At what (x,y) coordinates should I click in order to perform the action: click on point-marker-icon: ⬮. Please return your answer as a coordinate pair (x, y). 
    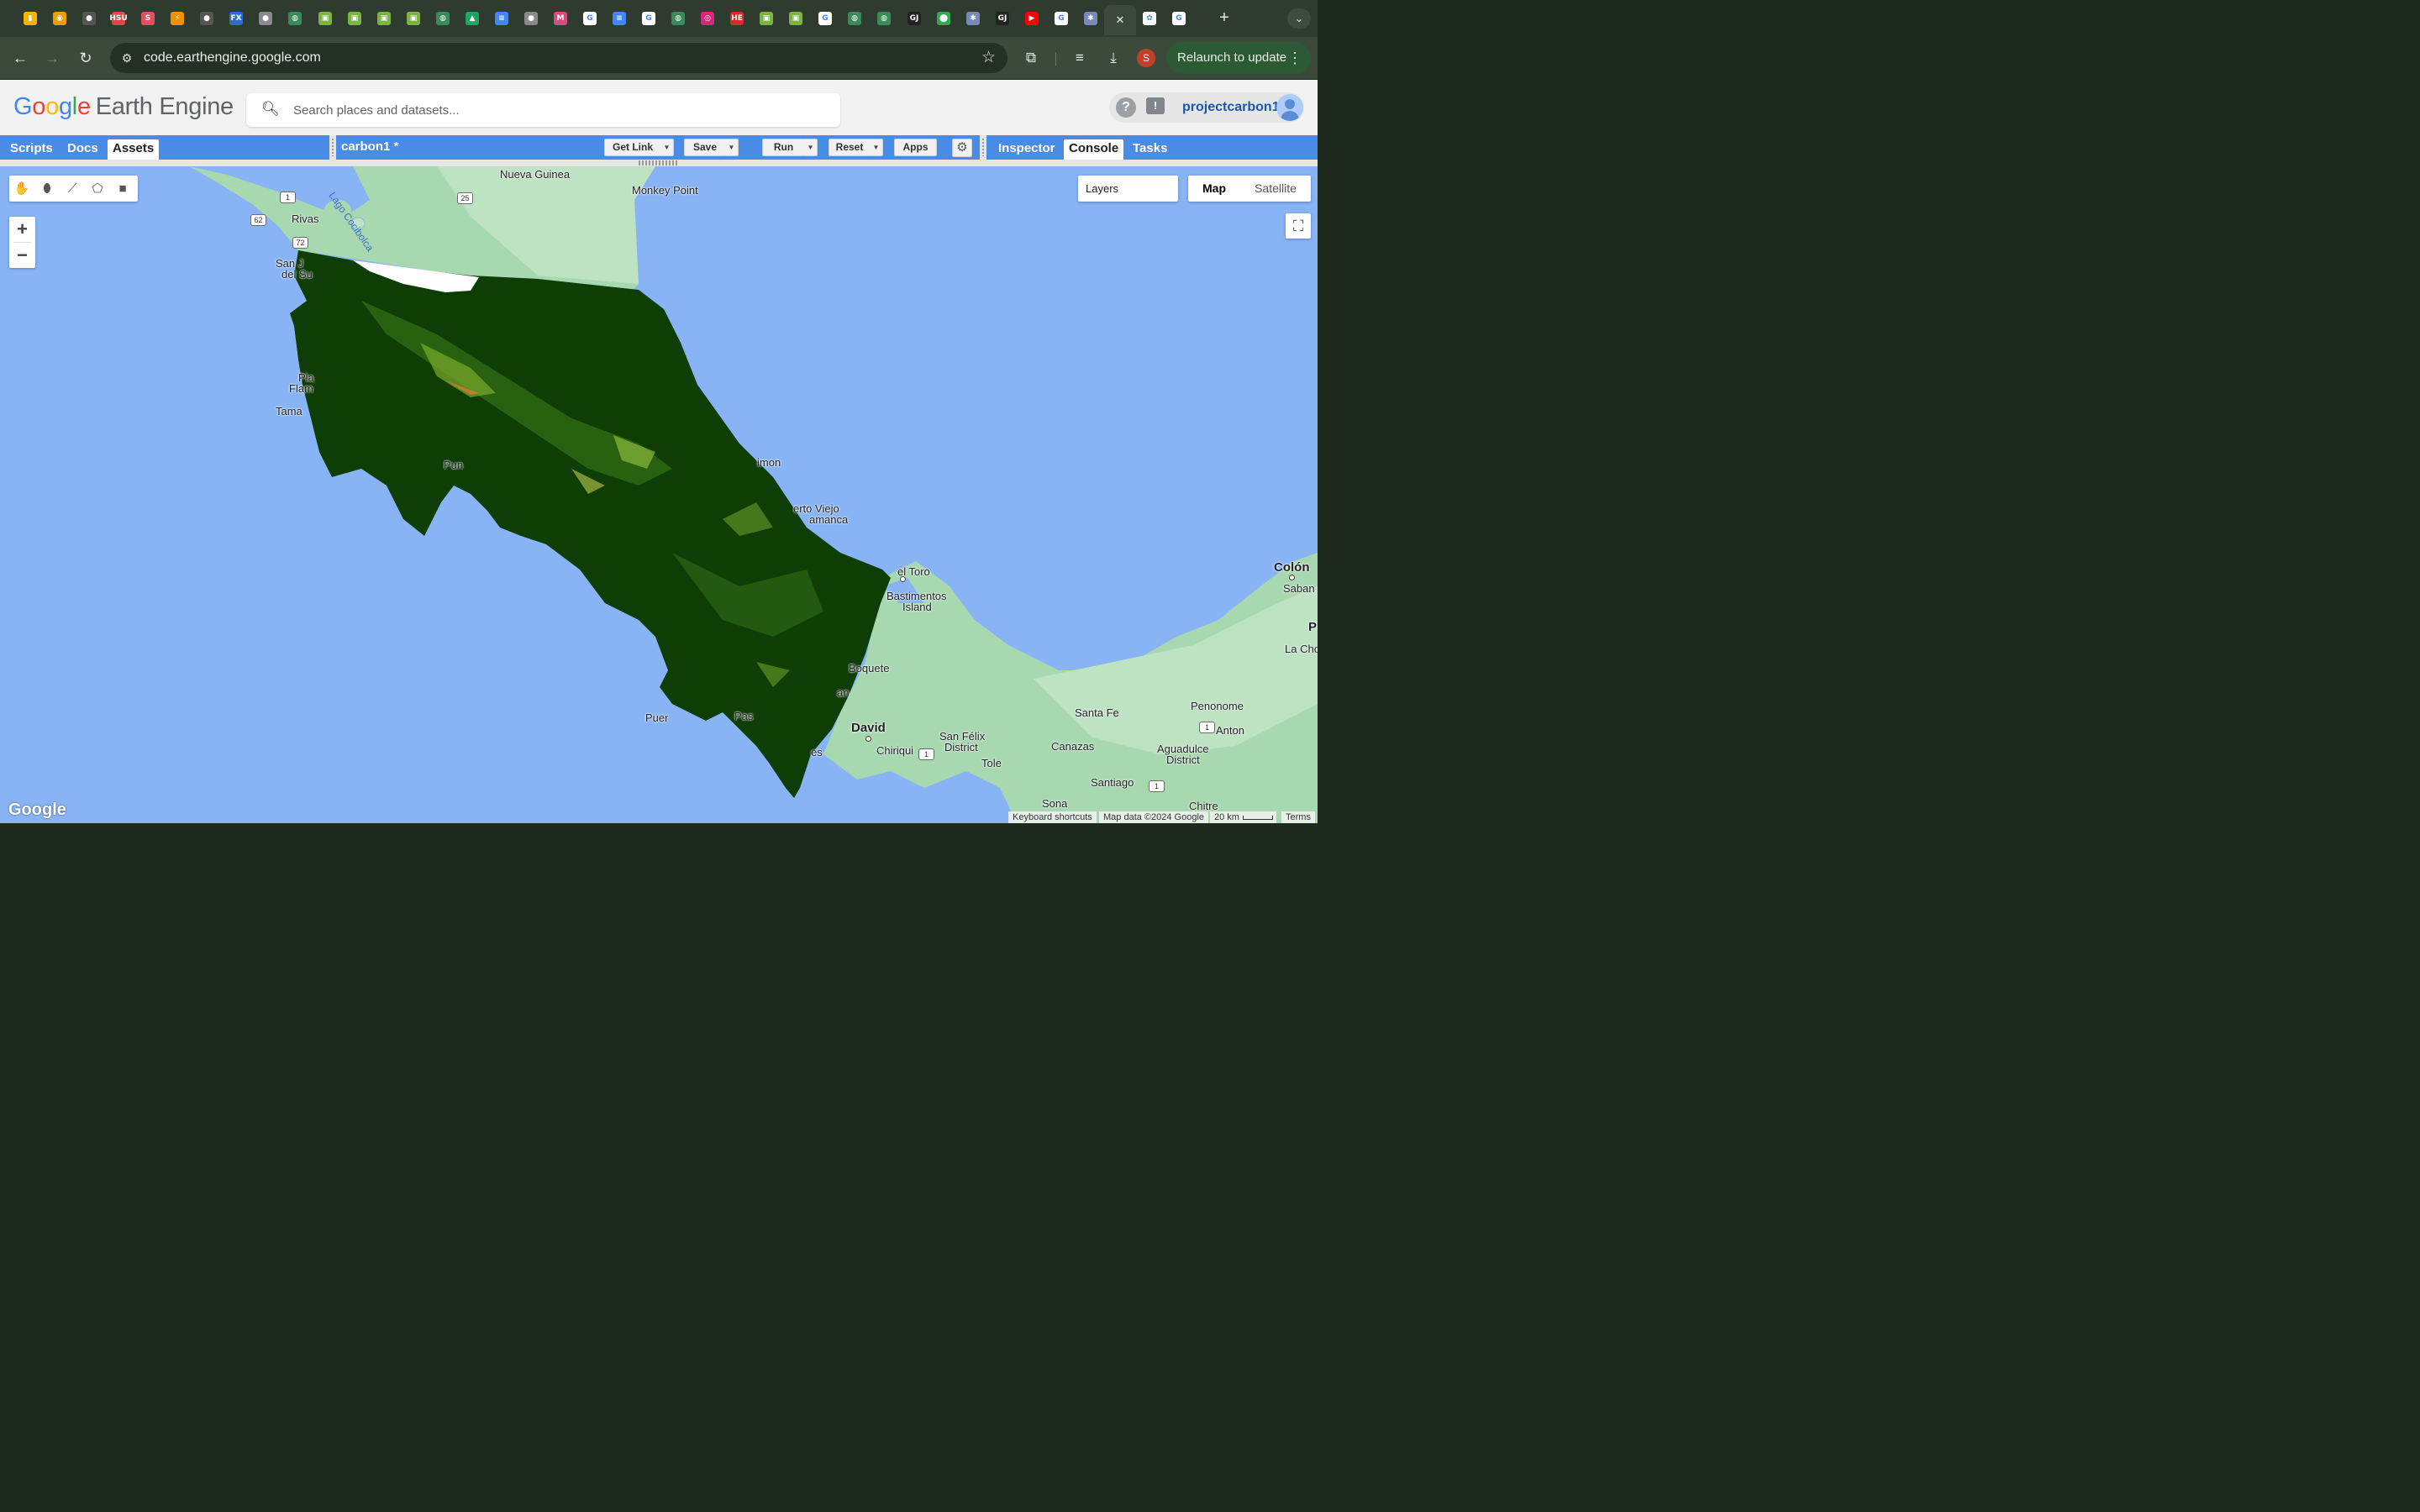
    Looking at the image, I should click on (47, 189).